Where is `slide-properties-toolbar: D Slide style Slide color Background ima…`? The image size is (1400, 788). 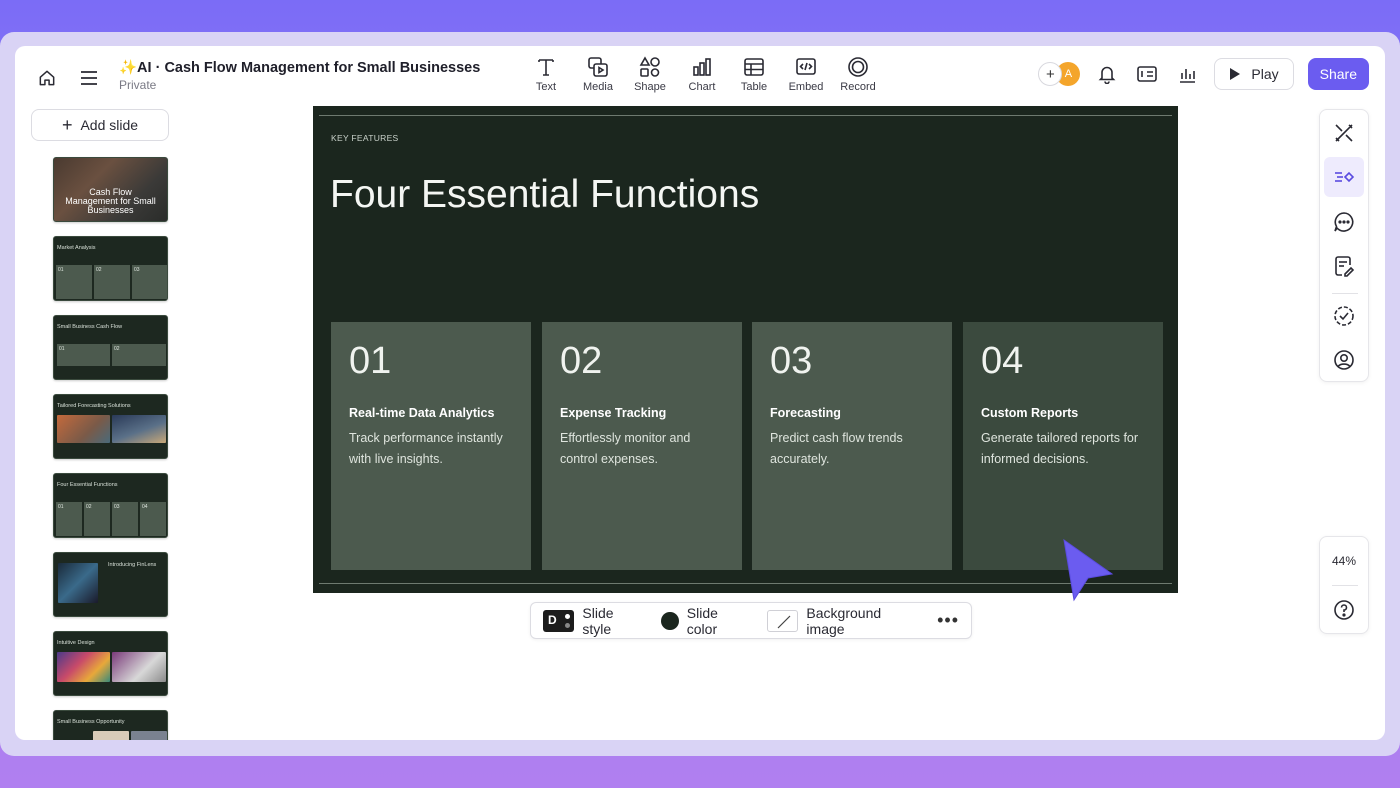 slide-properties-toolbar: D Slide style Slide color Background ima… is located at coordinates (751, 620).